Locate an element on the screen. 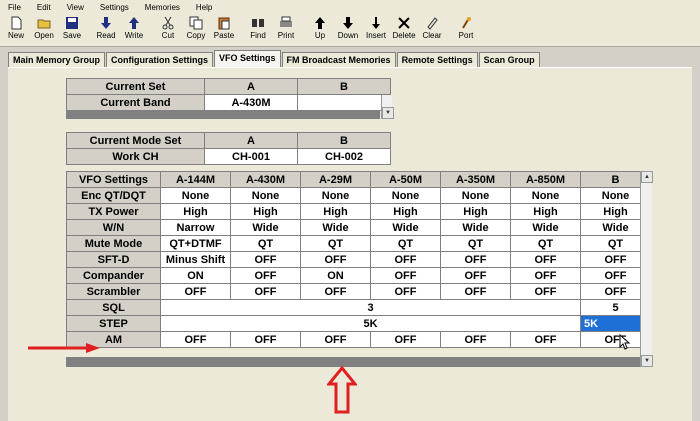  vfo-col-a-430m: A-430M is located at coordinates (265, 179).